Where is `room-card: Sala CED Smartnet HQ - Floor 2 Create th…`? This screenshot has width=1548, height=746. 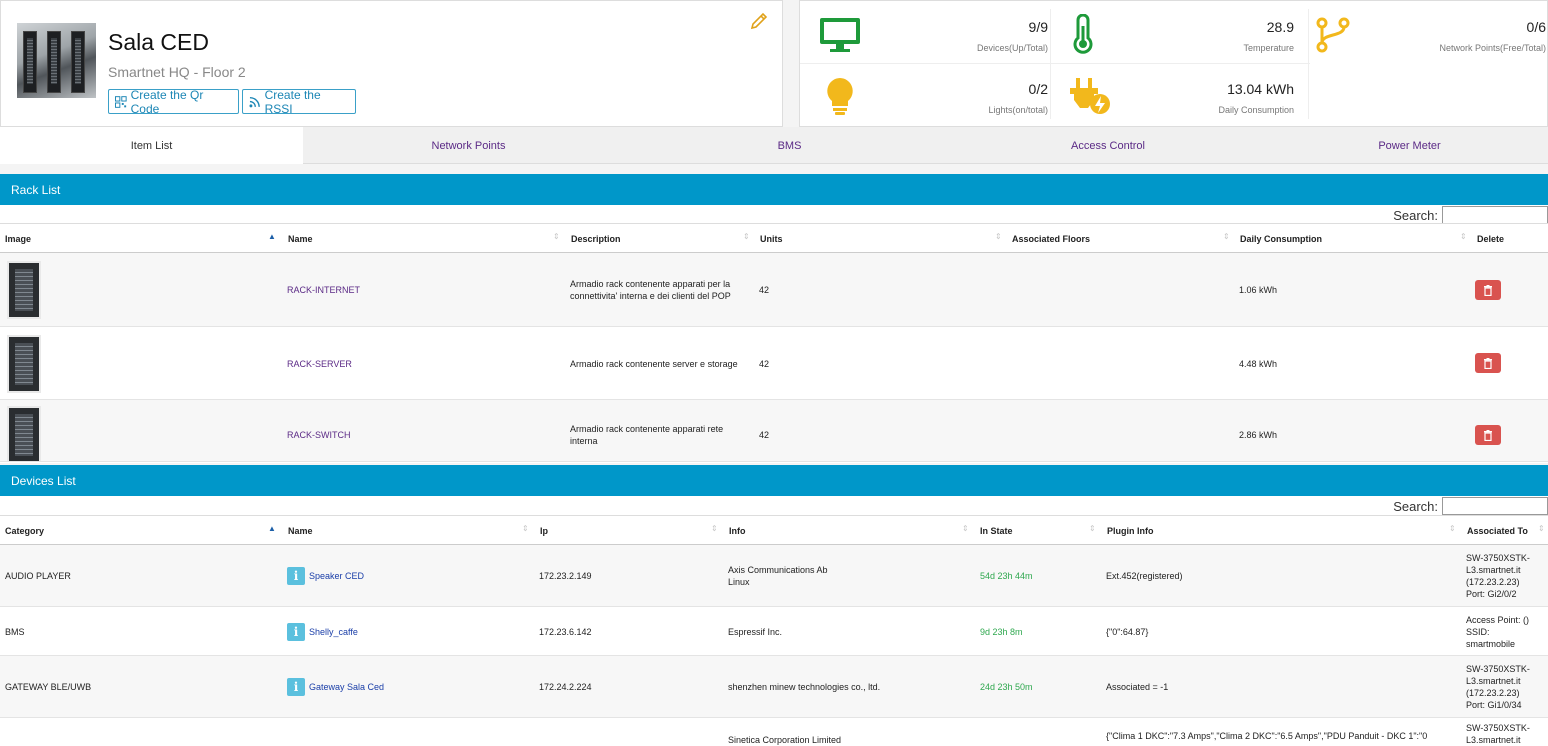
room-card: Sala CED Smartnet HQ - Floor 2 Create th… is located at coordinates (391, 63).